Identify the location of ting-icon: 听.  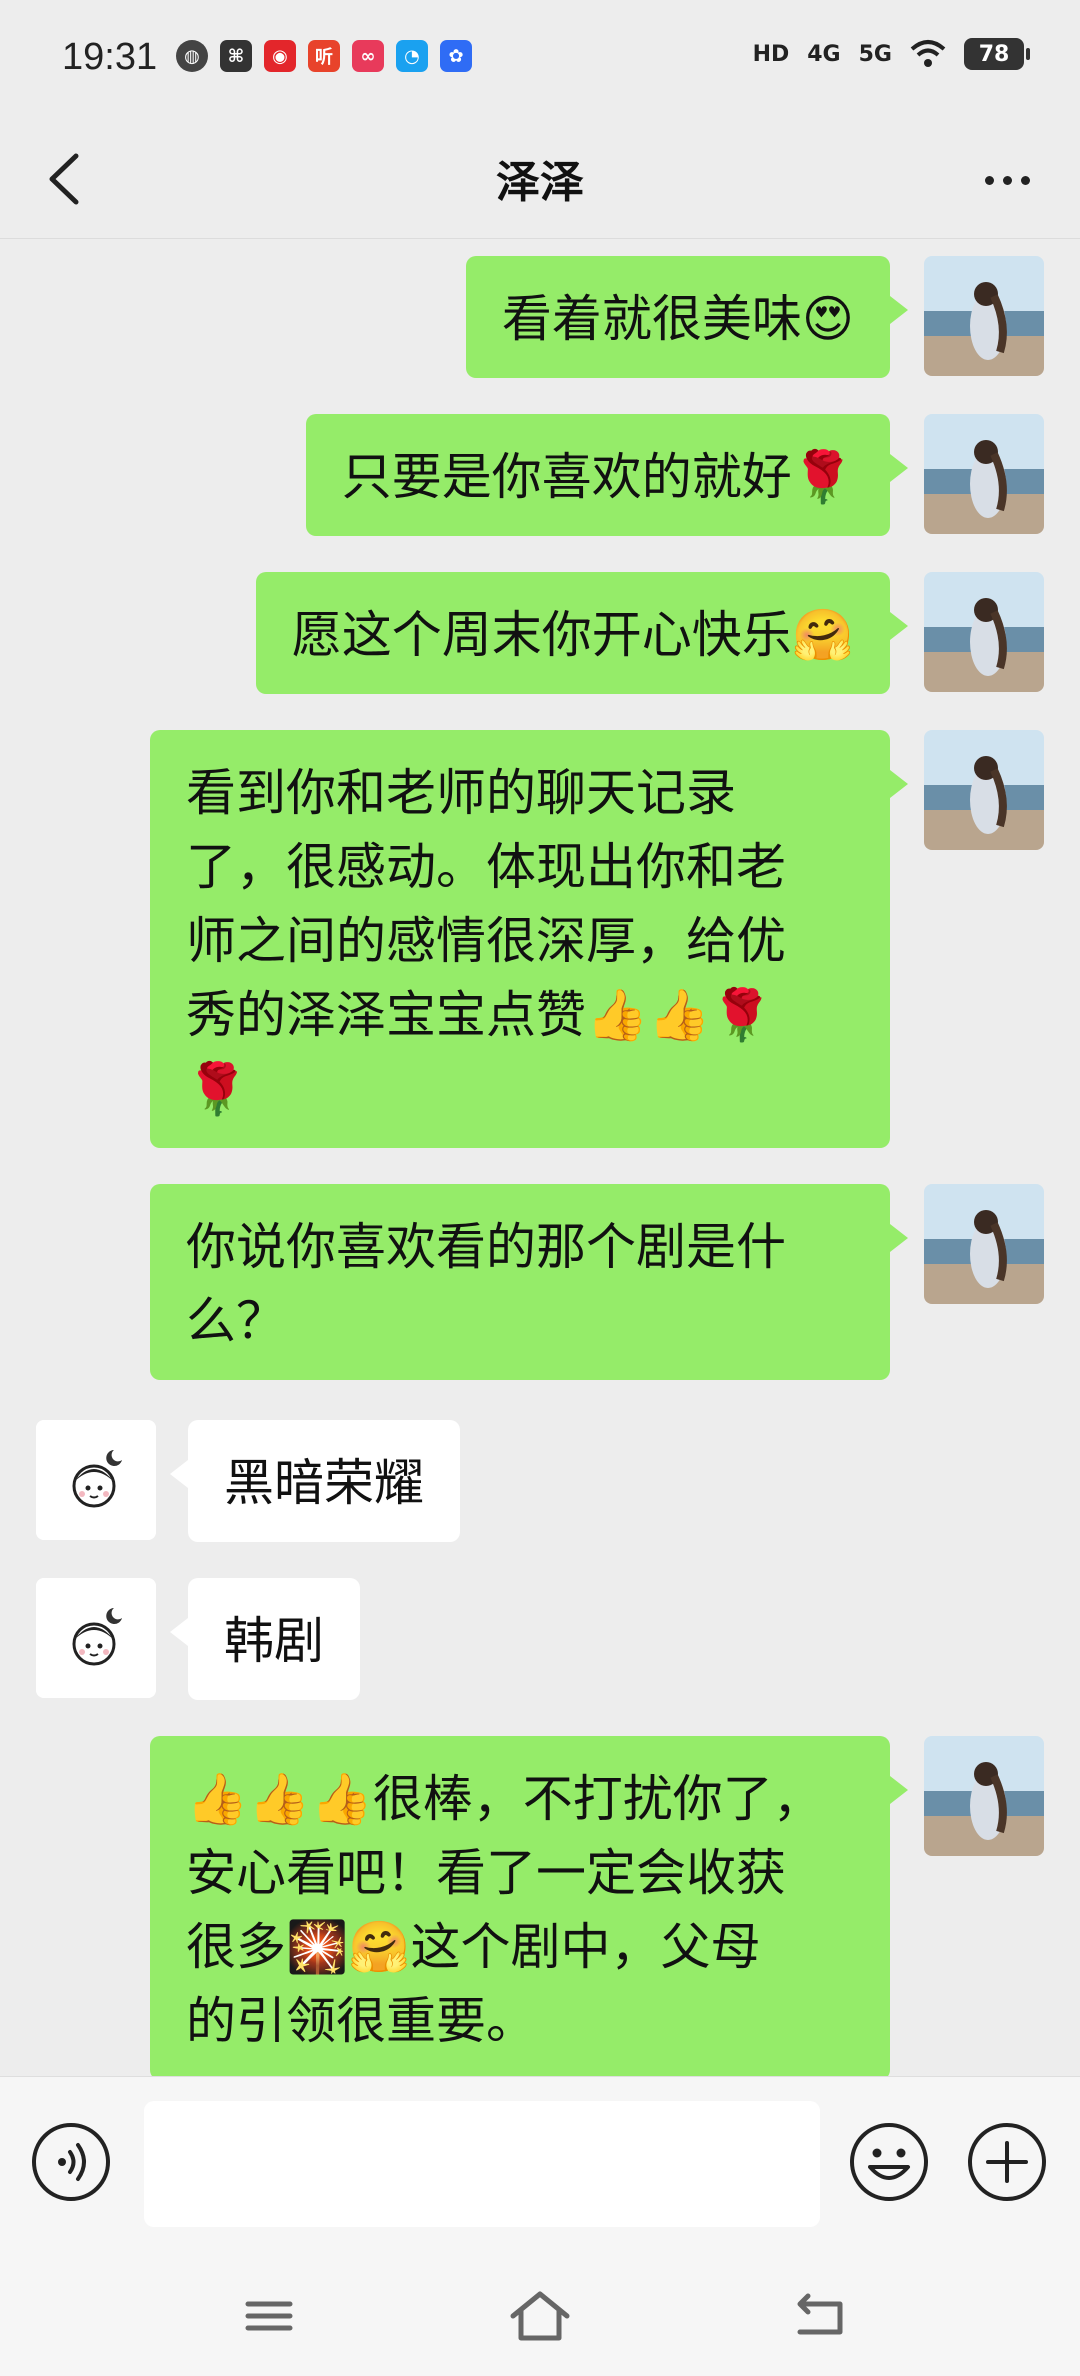
(324, 56).